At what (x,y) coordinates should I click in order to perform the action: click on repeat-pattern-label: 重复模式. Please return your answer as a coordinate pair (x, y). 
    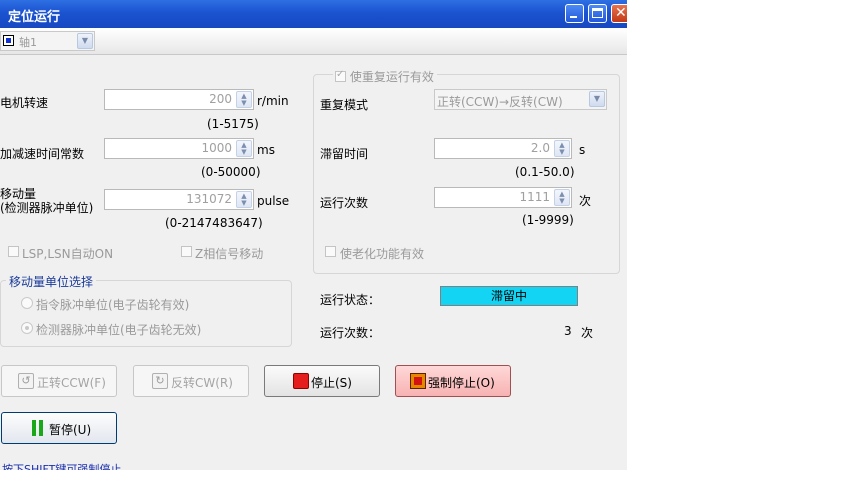
    Looking at the image, I should click on (344, 105).